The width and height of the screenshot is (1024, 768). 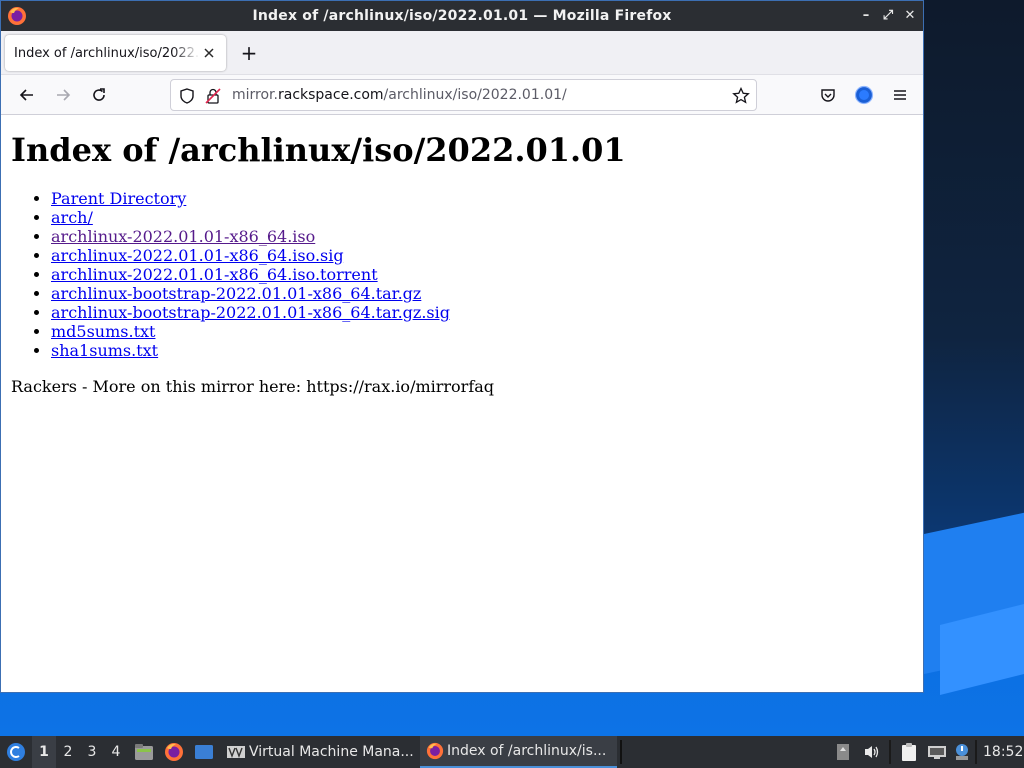 What do you see at coordinates (236, 752) in the screenshot?
I see `virt-manager-icon` at bounding box center [236, 752].